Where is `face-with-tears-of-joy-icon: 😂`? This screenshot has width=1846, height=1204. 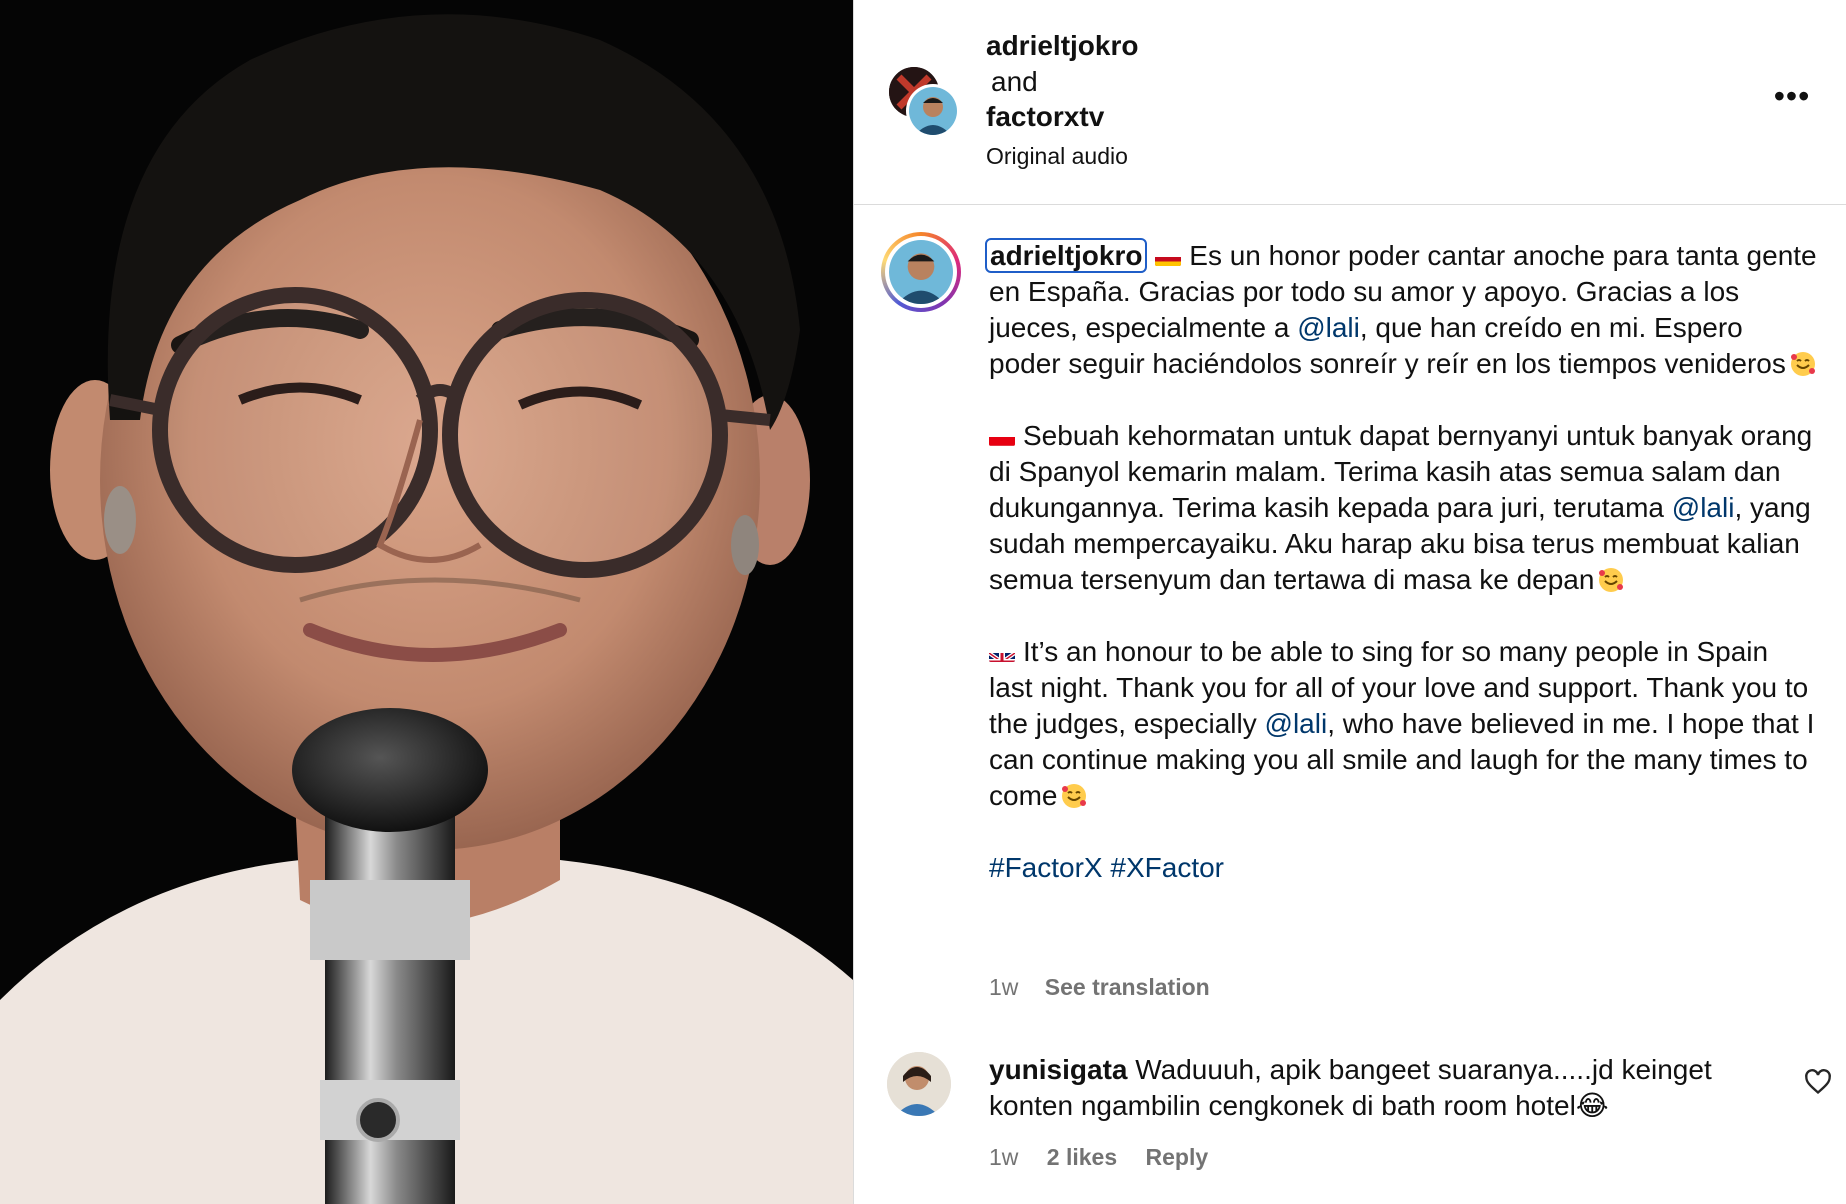
face-with-tears-of-joy-icon: 😂 is located at coordinates (1592, 1105).